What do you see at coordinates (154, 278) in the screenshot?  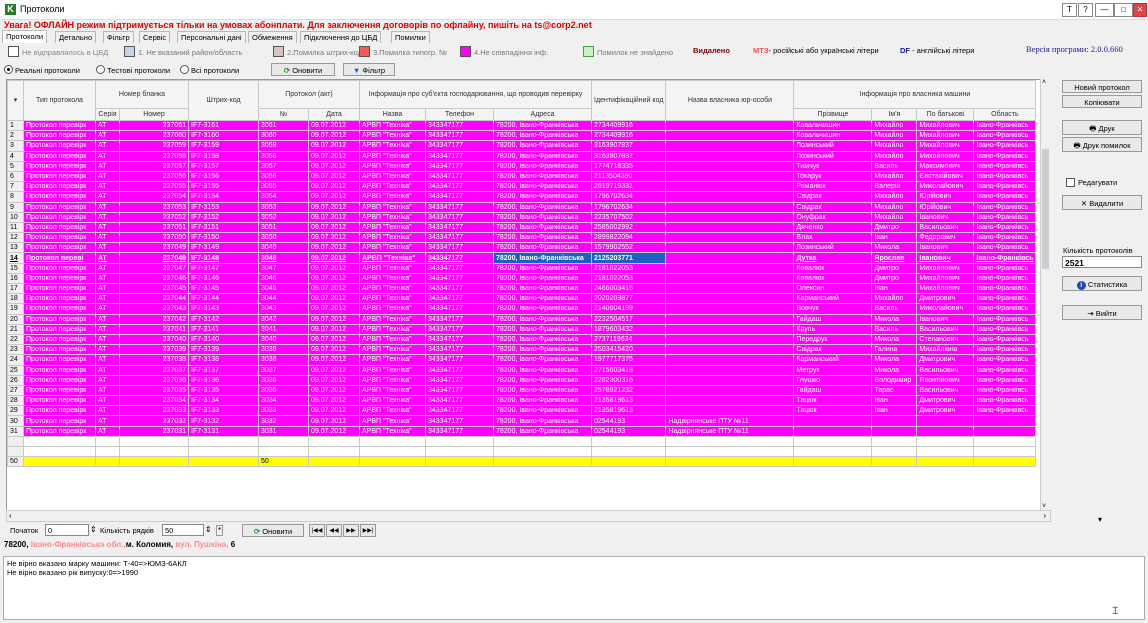 I see `cell-blank-number: 237046` at bounding box center [154, 278].